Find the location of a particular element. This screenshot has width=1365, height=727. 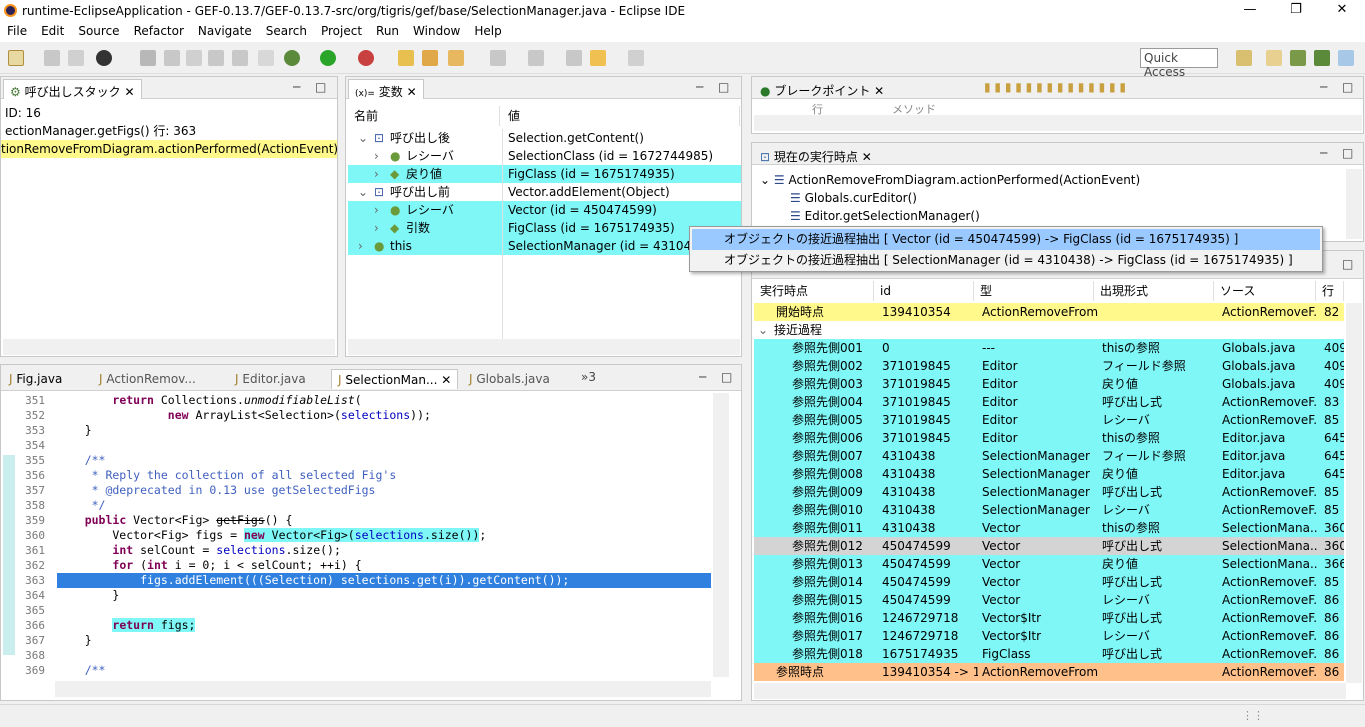

column-header-time: 実行時点 is located at coordinates (815, 291).